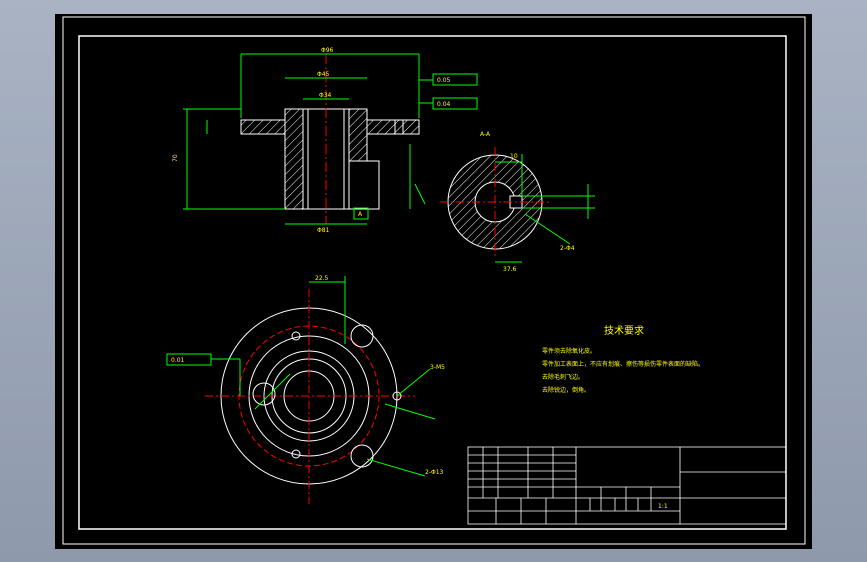 This screenshot has width=867, height=562. I want to click on svg-text: 2-Φ4, so click(567, 248).